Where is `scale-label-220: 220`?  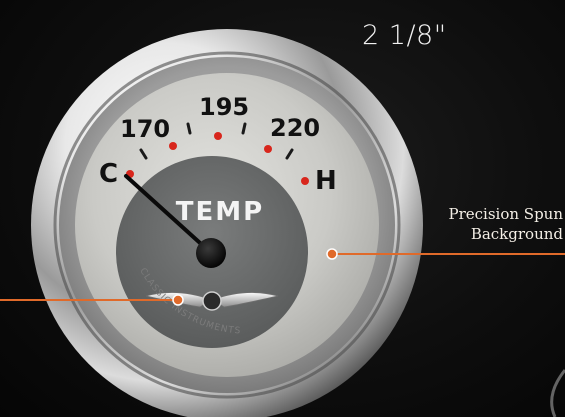 scale-label-220: 220 is located at coordinates (295, 128).